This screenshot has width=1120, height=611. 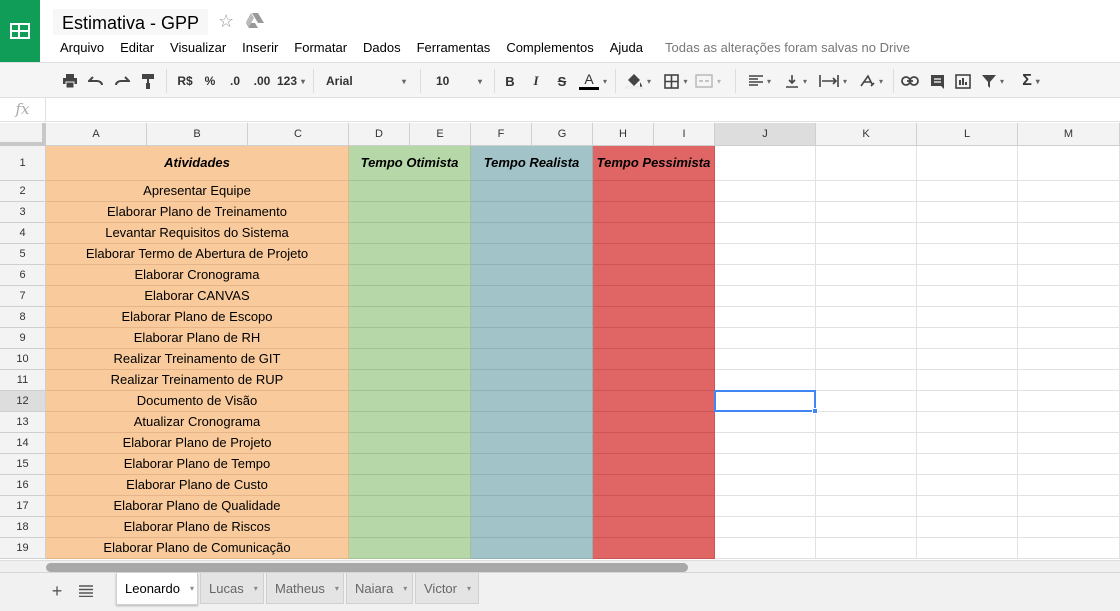 I want to click on activity-cell: Elaborar Plano de Comunicação, so click(x=197, y=548).